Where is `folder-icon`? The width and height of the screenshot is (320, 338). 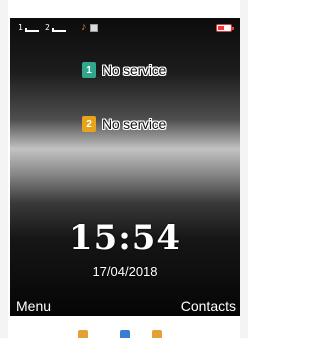
folder-icon is located at coordinates (157, 334).